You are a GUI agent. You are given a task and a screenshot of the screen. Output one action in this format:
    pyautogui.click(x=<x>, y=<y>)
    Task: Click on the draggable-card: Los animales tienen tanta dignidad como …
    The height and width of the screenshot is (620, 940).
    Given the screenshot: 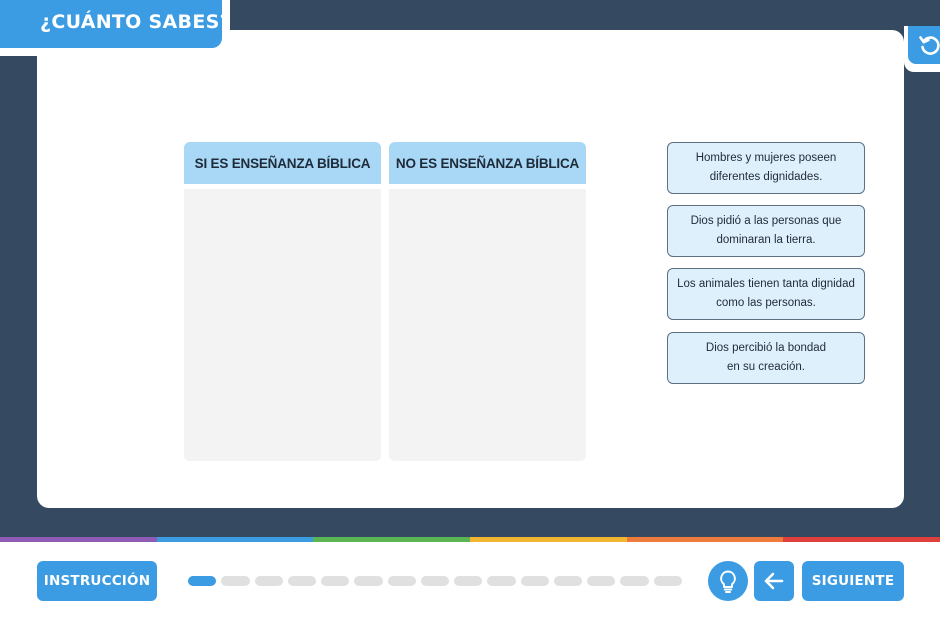 What is the action you would take?
    pyautogui.click(x=766, y=294)
    